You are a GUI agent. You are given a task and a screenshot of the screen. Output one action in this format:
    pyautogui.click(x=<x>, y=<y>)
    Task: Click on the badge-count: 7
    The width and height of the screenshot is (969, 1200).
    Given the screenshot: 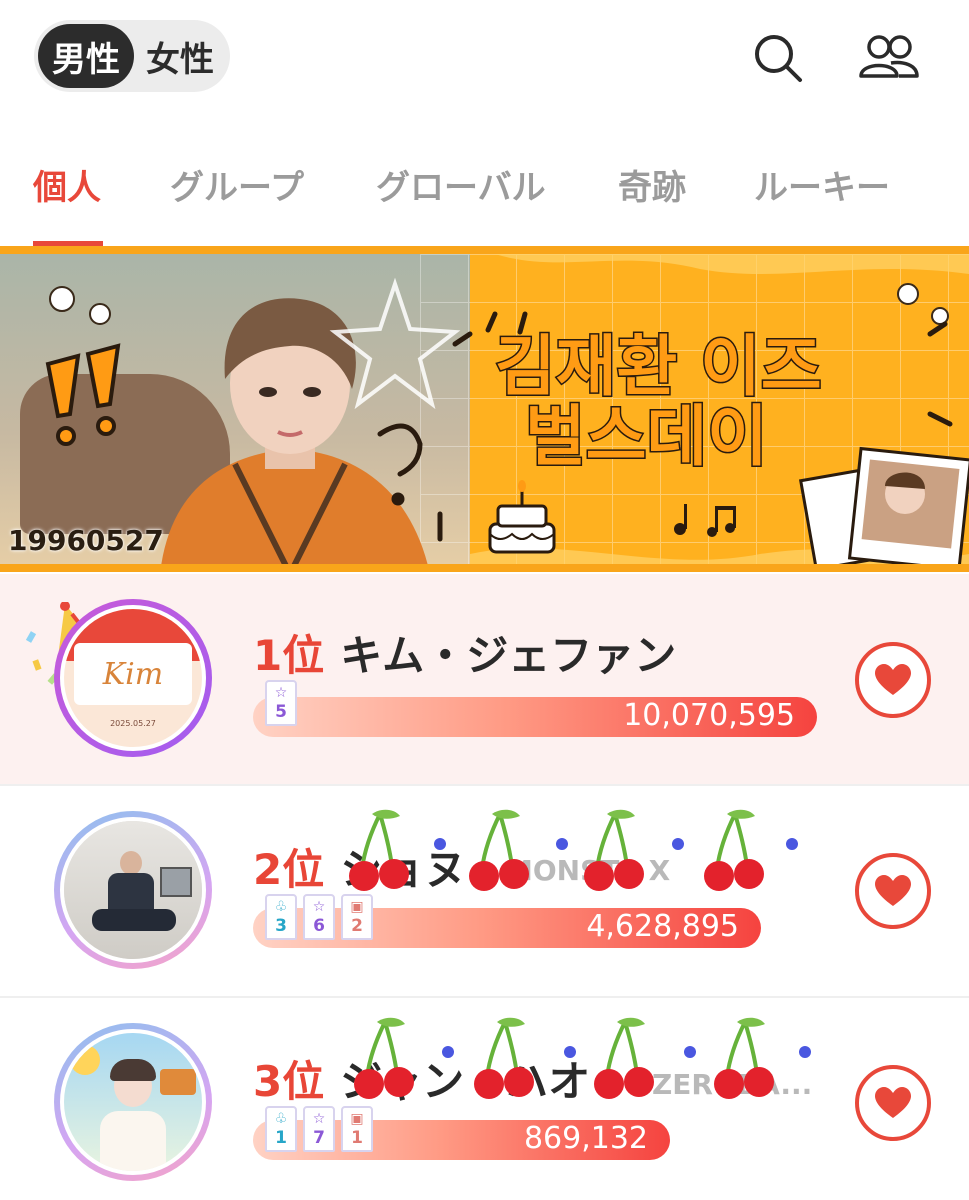 What is the action you would take?
    pyautogui.click(x=319, y=1138)
    